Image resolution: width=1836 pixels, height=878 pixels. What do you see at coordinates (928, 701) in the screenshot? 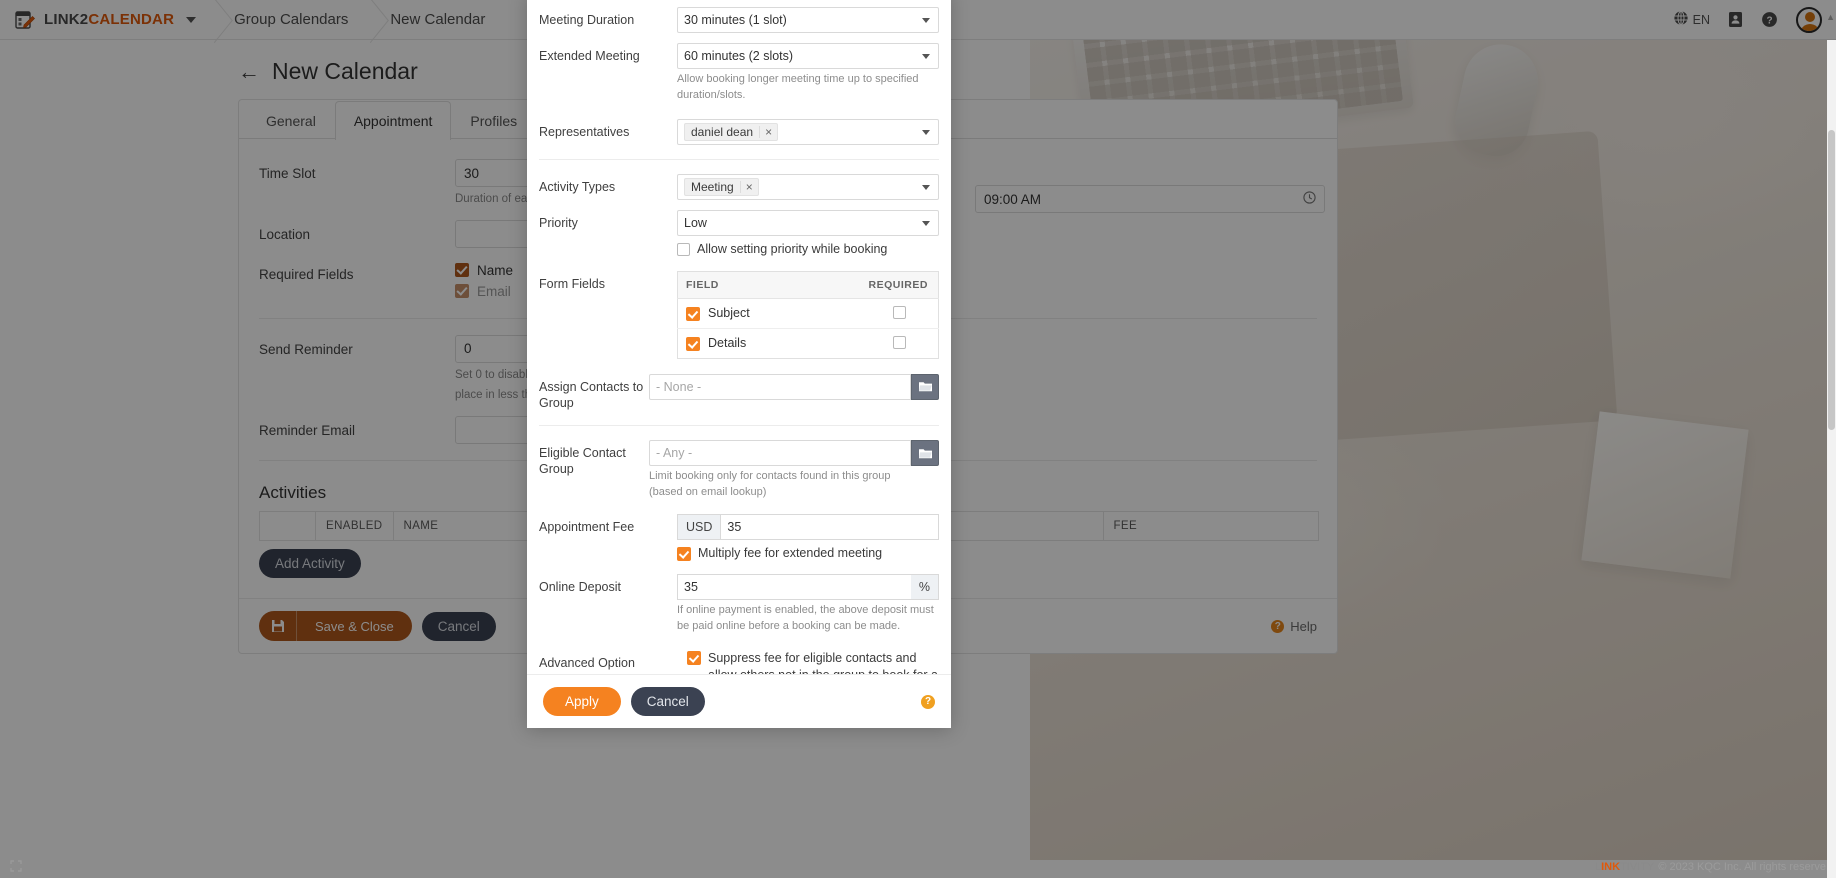
I see `help-badge-icon: ?` at bounding box center [928, 701].